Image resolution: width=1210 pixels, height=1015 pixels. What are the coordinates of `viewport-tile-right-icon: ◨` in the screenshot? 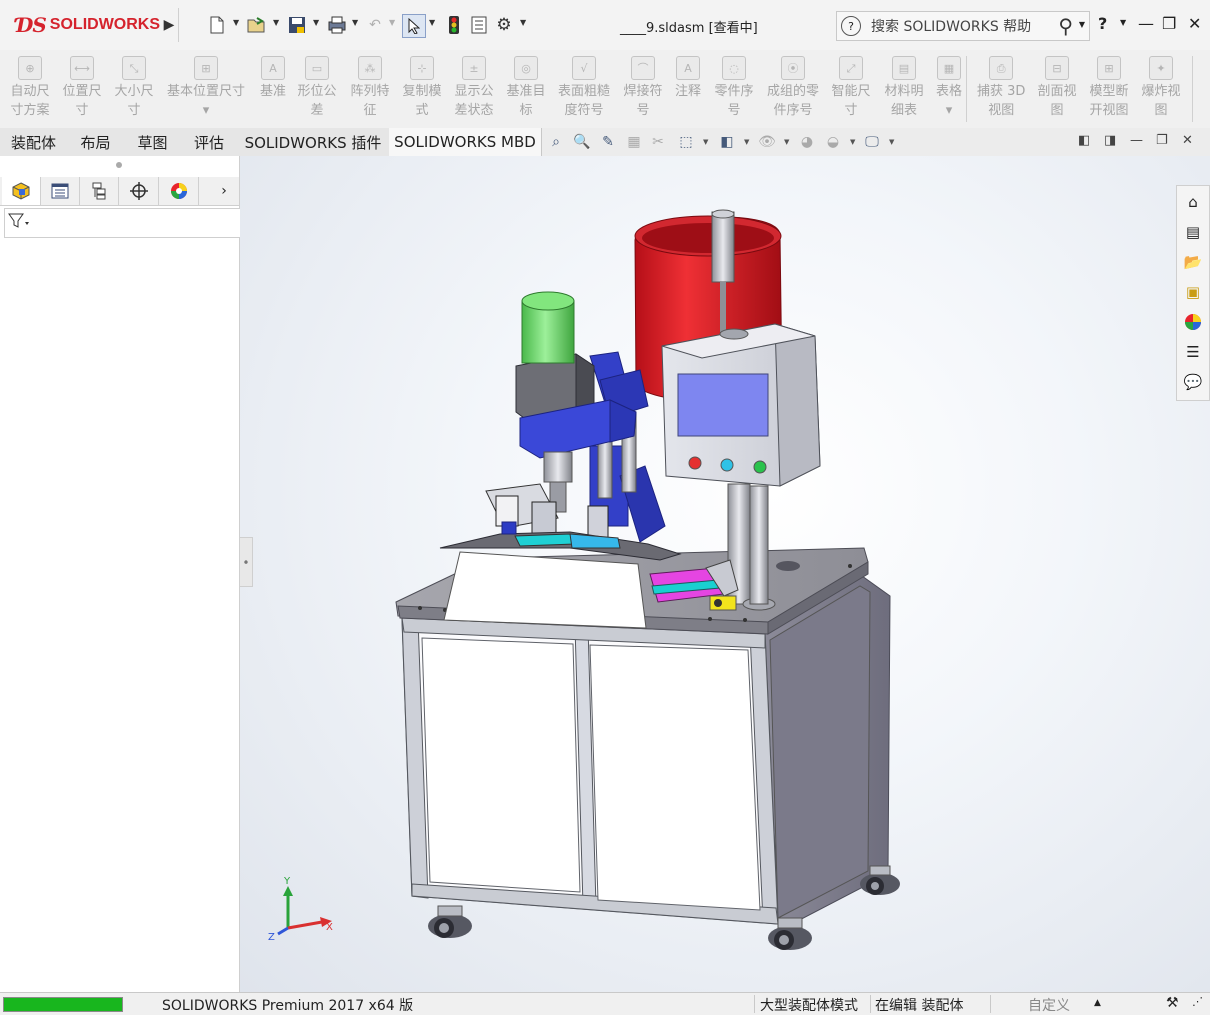 It's located at (1110, 140).